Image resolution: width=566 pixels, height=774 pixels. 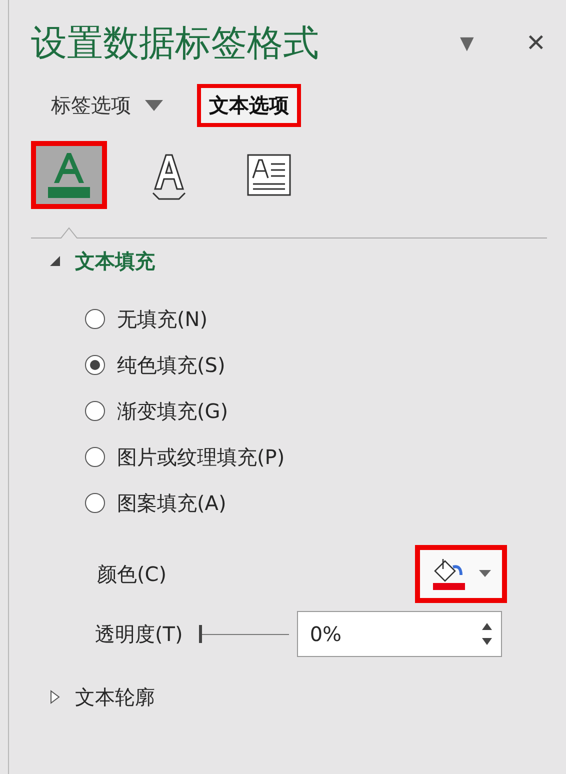 I want to click on color-label: 颜色(C), so click(x=132, y=574).